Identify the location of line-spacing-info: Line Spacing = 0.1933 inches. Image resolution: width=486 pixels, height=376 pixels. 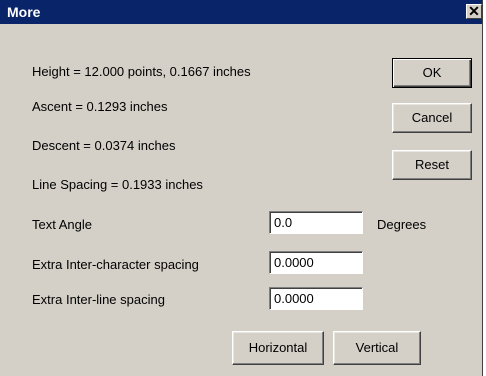
(117, 184).